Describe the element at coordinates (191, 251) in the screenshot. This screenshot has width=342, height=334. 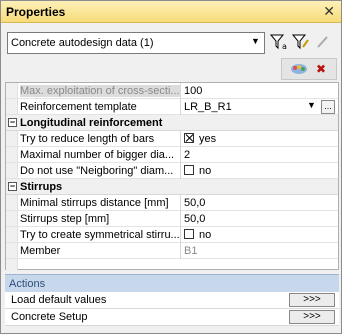
I see `property-value: B1` at that location.